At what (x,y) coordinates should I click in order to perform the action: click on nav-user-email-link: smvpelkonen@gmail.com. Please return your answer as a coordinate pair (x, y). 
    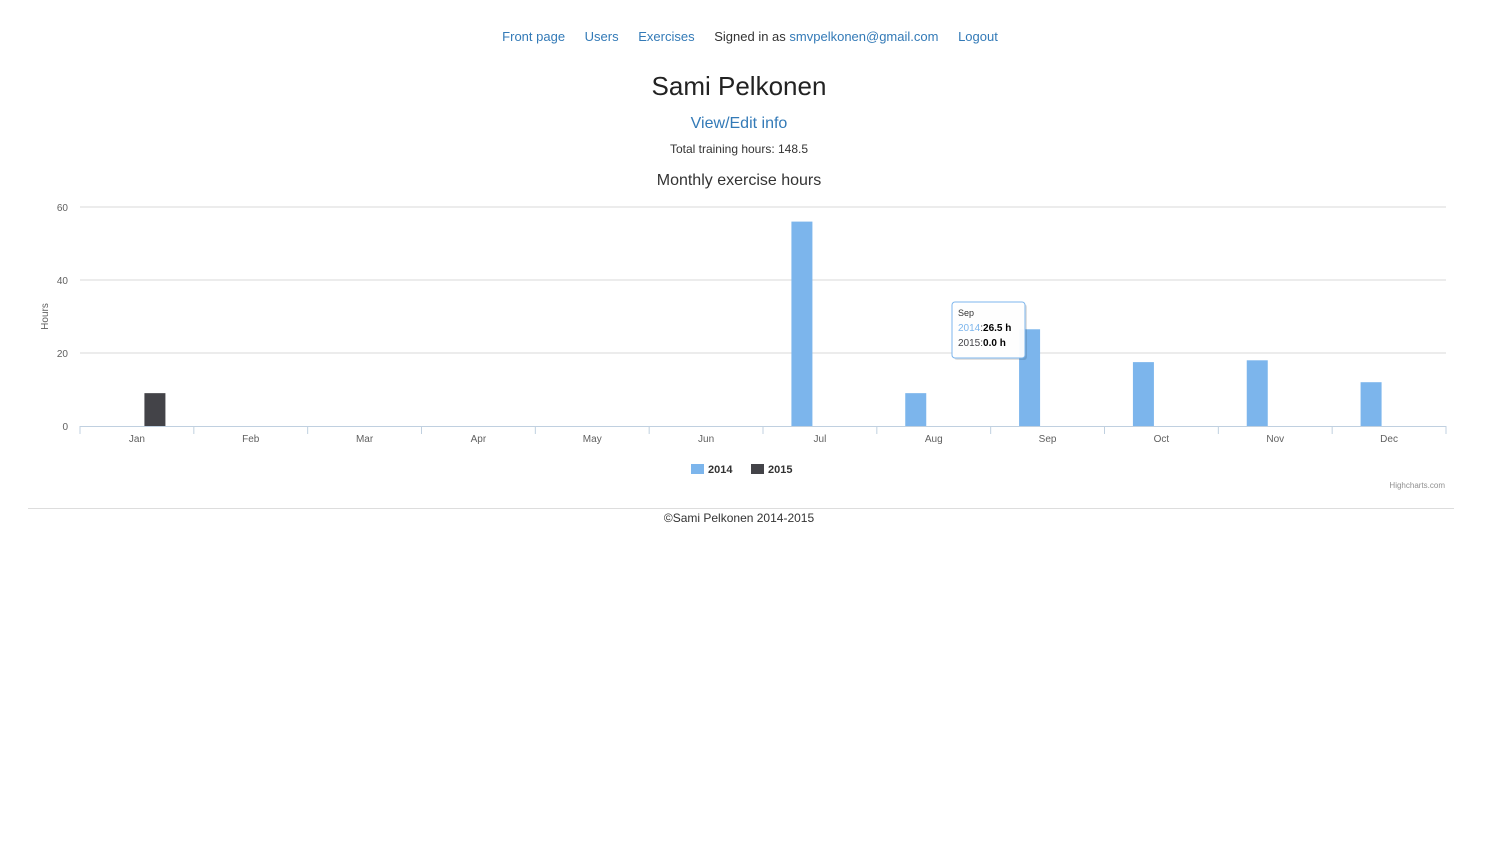
    Looking at the image, I should click on (863, 37).